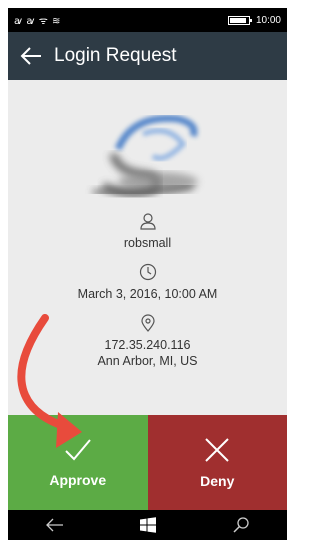 The width and height of the screenshot is (320, 542). I want to click on deny-button: Deny, so click(217, 462).